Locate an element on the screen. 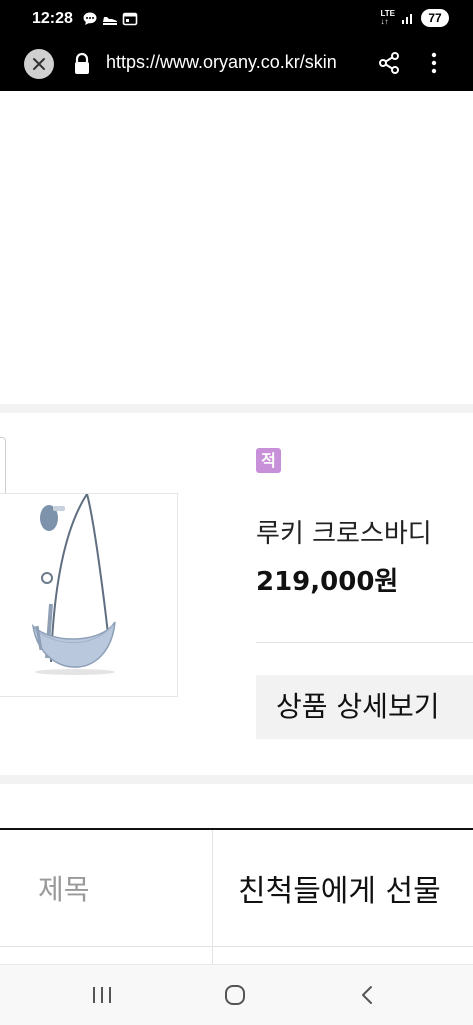 The image size is (473, 1025). title-value: 친척들에게 선물 is located at coordinates (339, 891).